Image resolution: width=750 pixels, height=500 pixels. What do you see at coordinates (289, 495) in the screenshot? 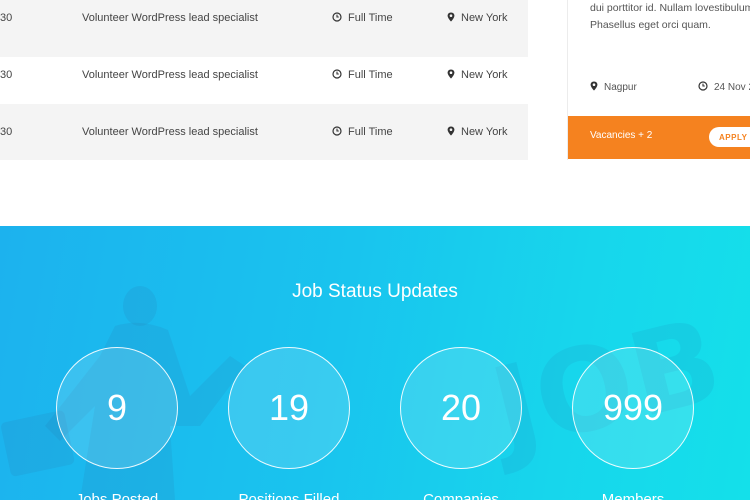
I see `stat-label: Positions Filled` at bounding box center [289, 495].